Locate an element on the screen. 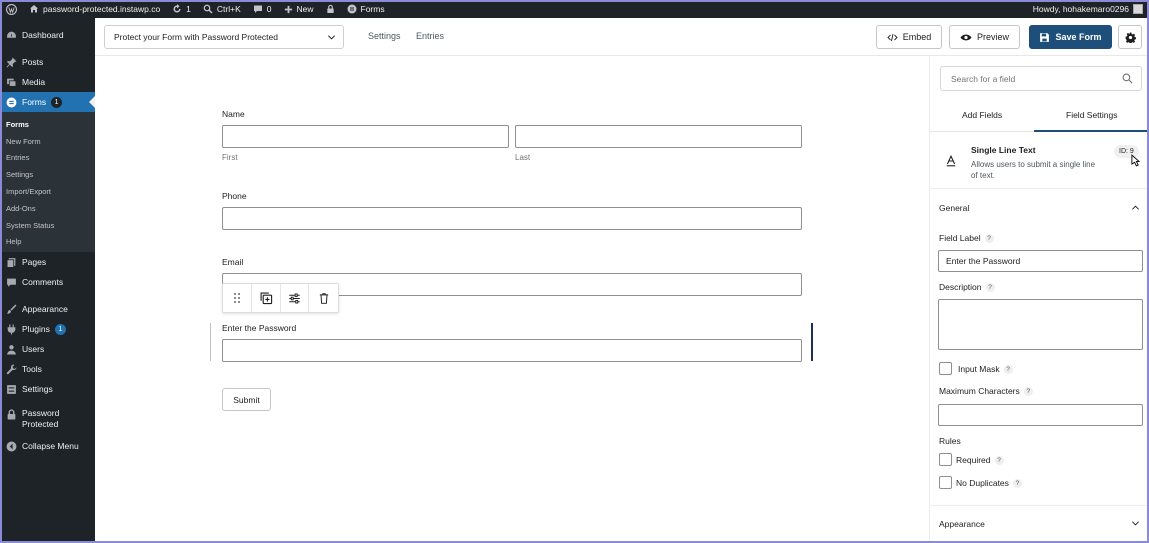 The image size is (1149, 543). submit-label: Submit is located at coordinates (246, 399).